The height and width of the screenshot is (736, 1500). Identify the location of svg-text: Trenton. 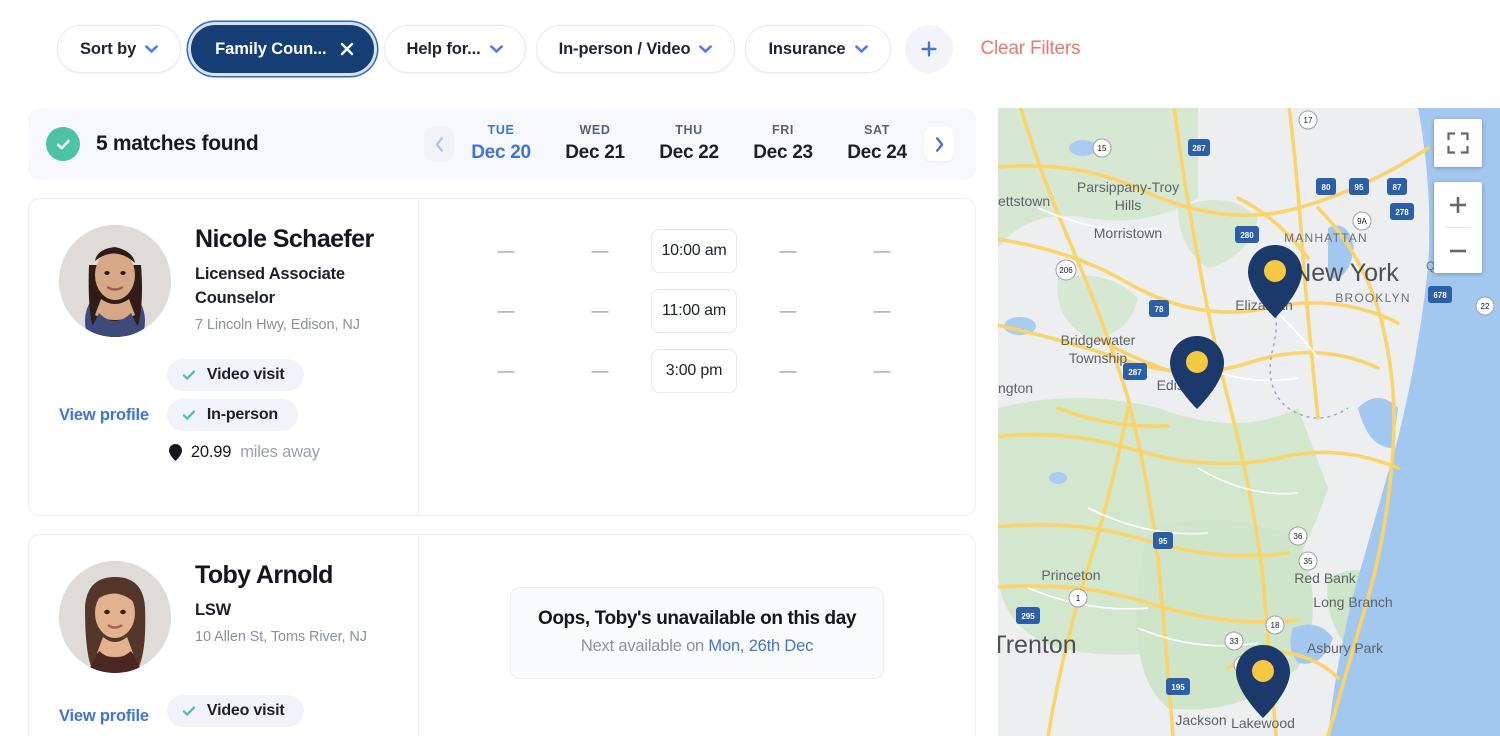
(1037, 645).